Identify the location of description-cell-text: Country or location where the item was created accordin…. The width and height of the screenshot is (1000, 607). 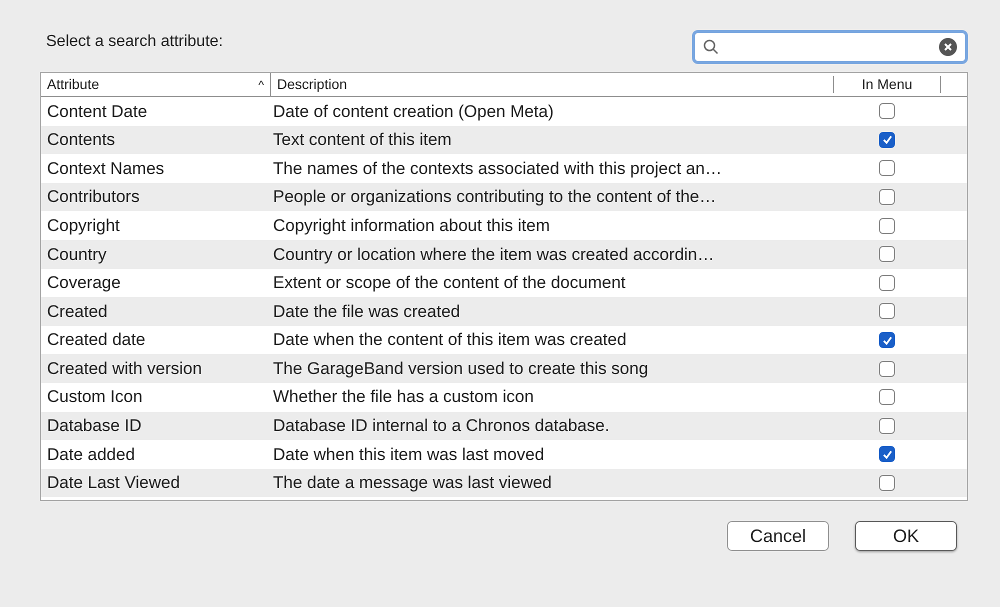
(494, 255).